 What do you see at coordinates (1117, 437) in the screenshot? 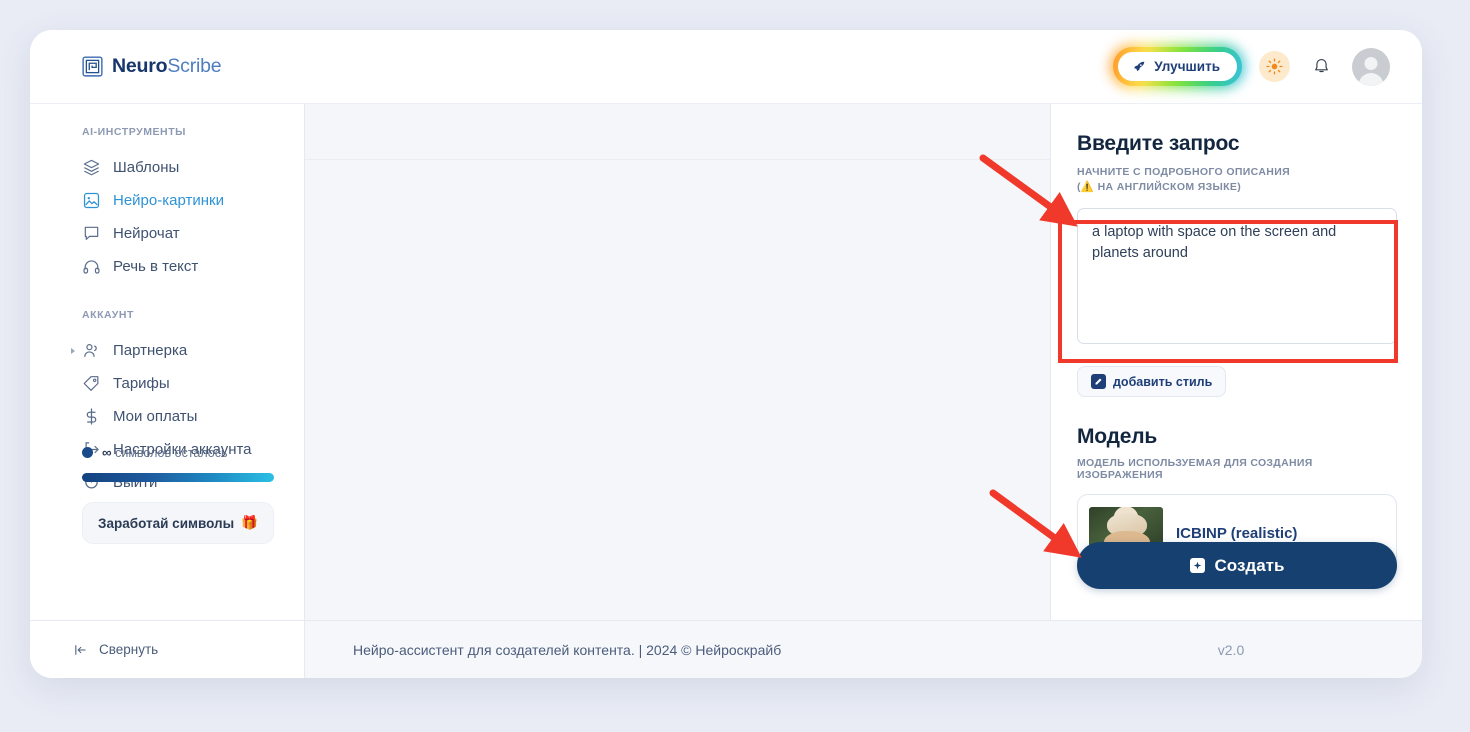
I see `model-section-title: Модель` at bounding box center [1117, 437].